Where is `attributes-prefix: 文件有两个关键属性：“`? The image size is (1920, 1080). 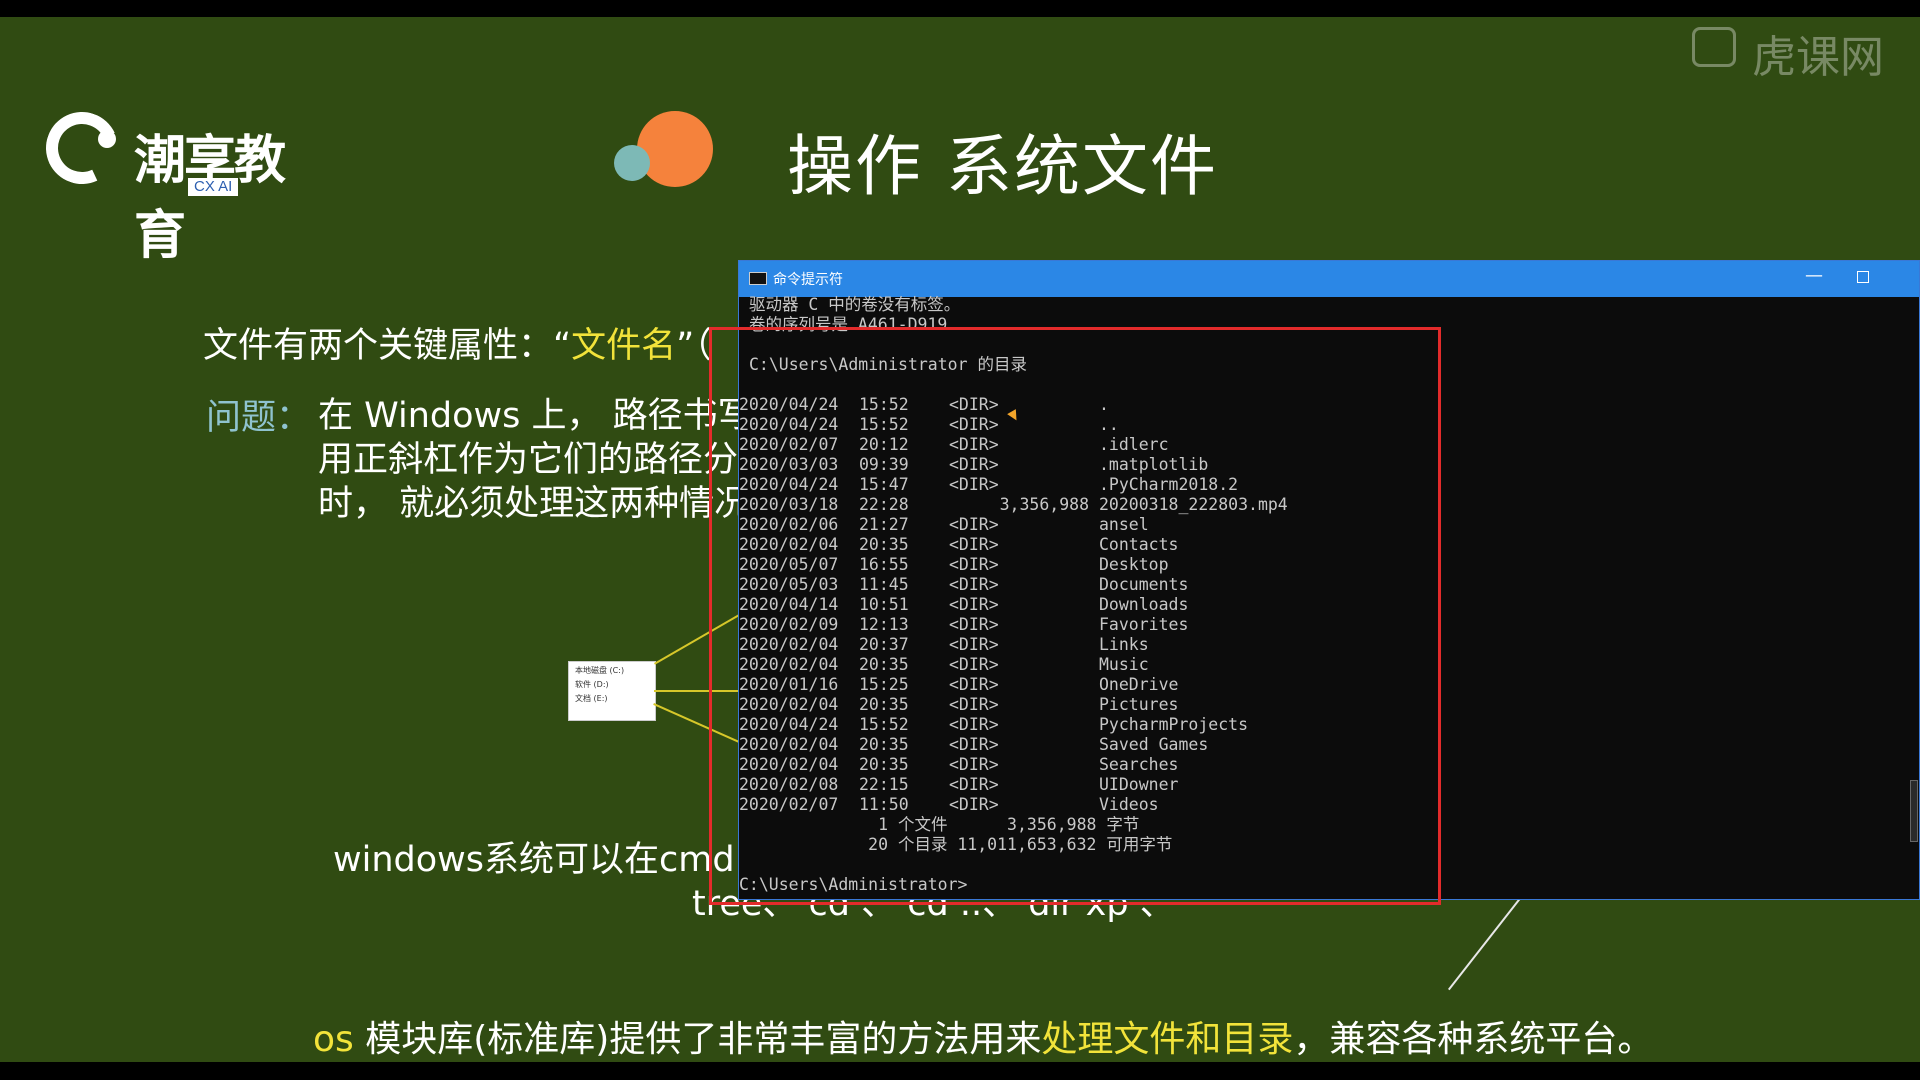 attributes-prefix: 文件有两个关键属性：“ is located at coordinates (387, 346).